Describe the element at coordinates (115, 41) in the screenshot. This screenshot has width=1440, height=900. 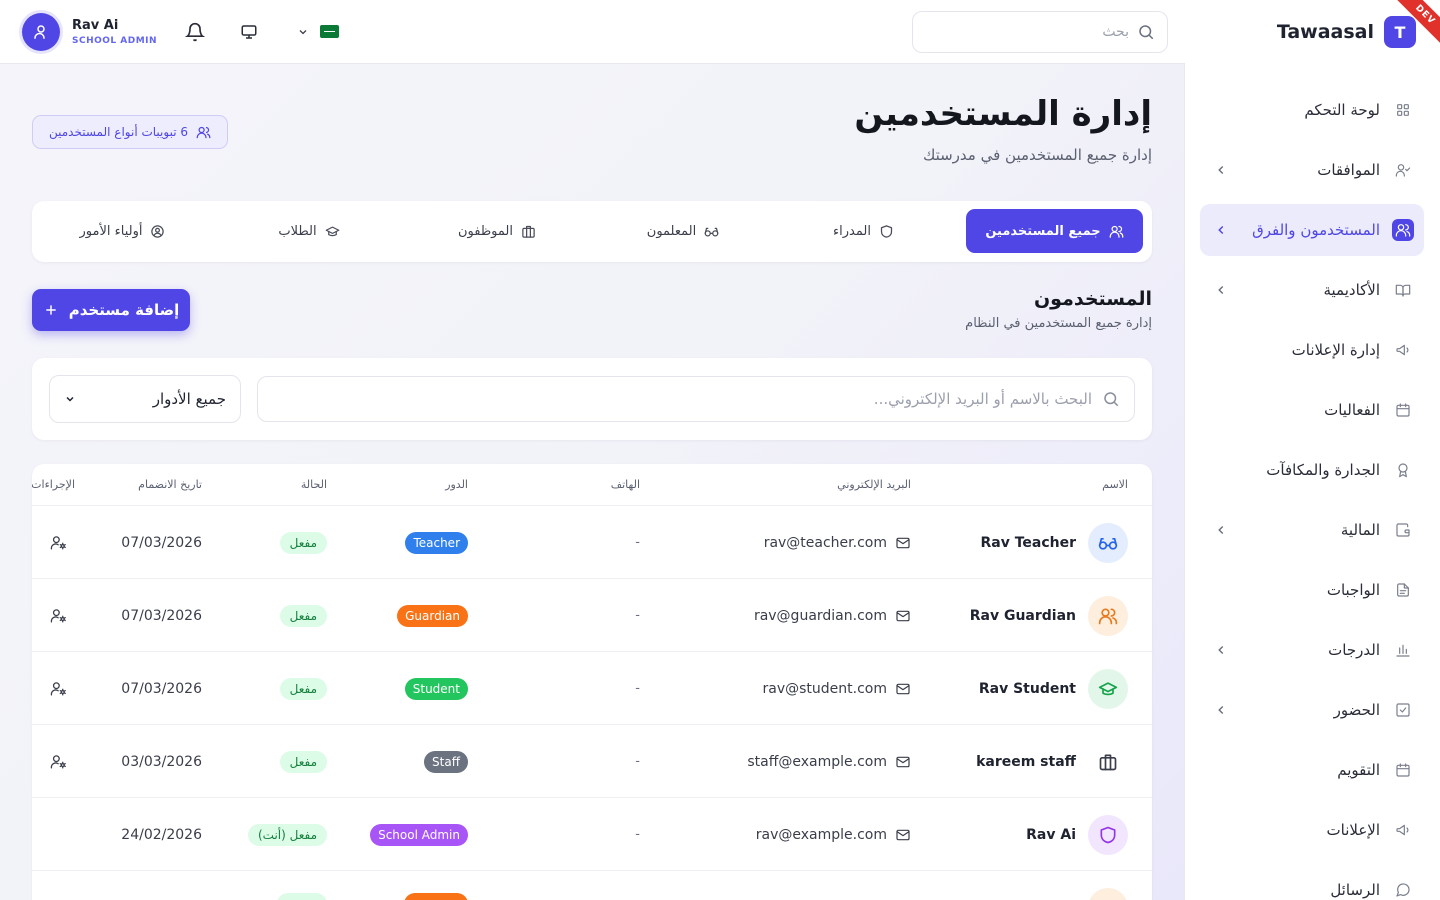
I see `user-role: SCHOOL ADMIN` at that location.